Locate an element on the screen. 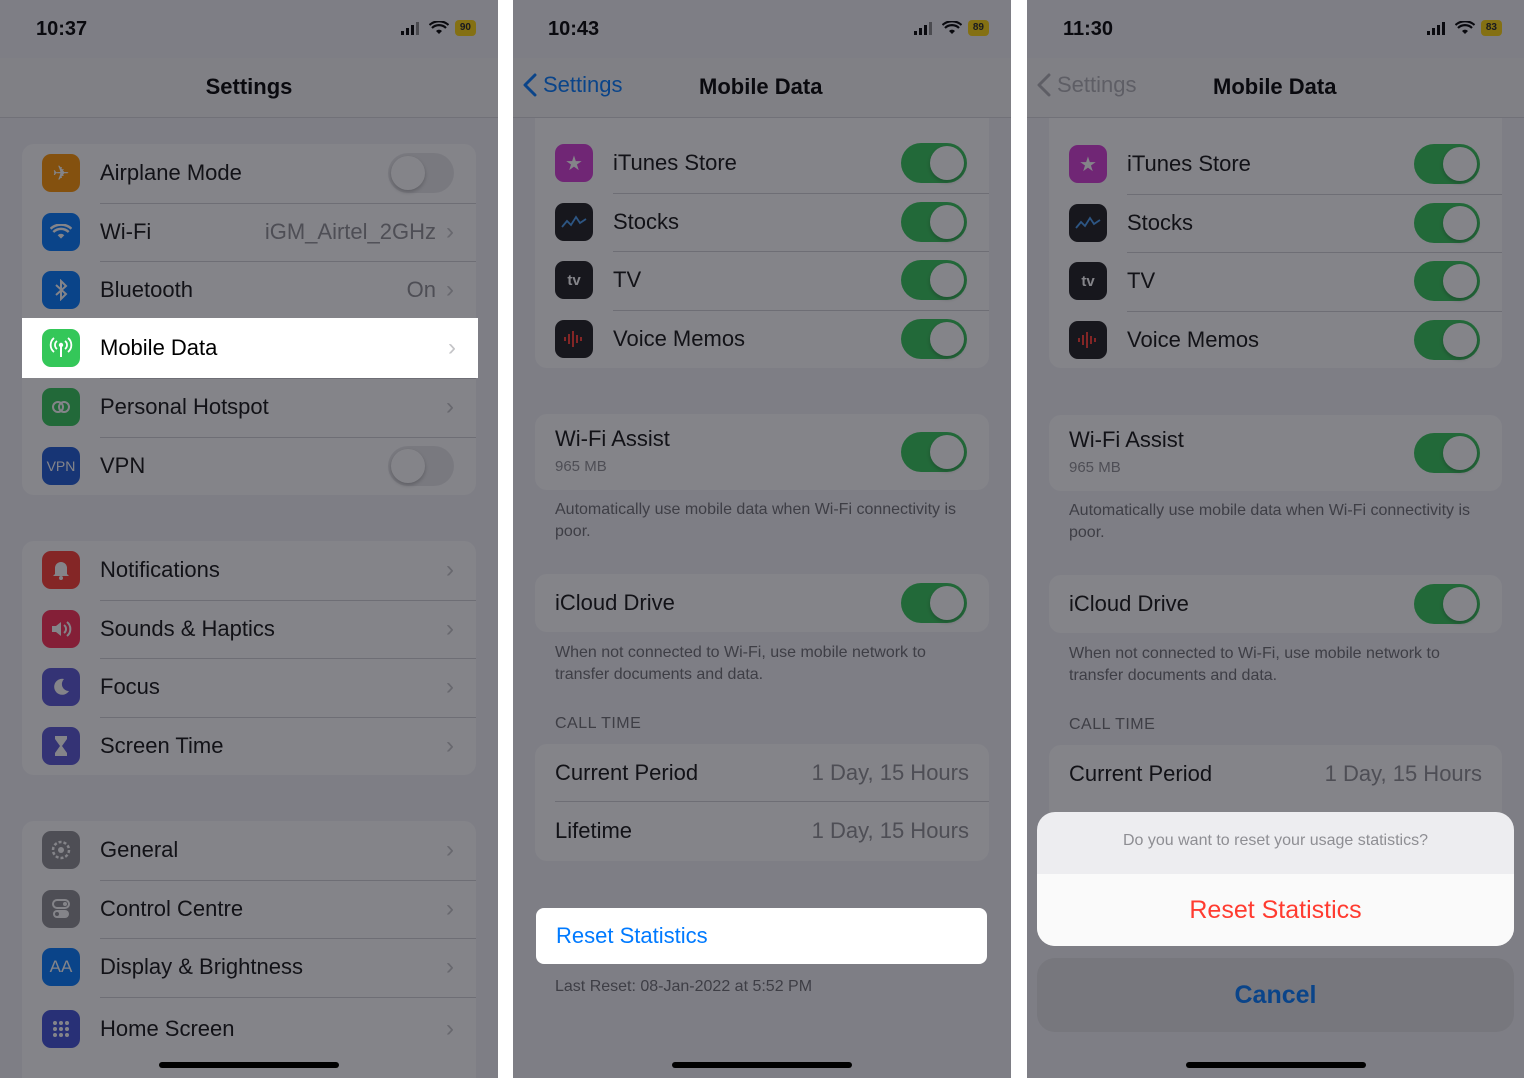 The image size is (1524, 1078). page-title: Mobile Data is located at coordinates (1275, 86).